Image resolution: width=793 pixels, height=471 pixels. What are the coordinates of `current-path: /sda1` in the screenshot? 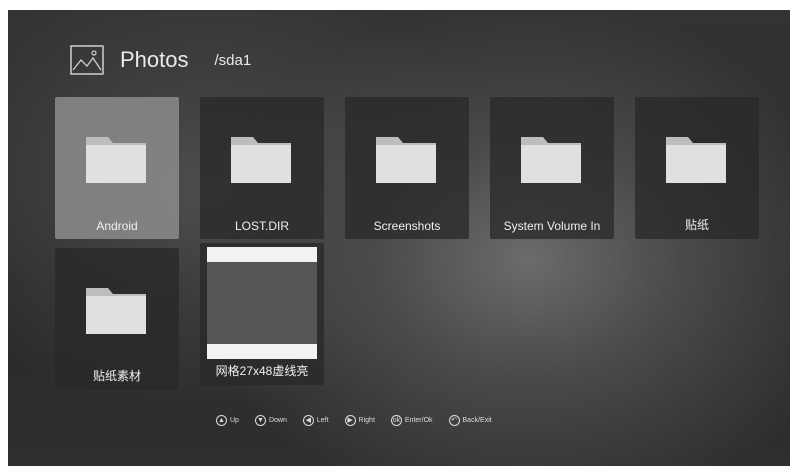 It's located at (233, 60).